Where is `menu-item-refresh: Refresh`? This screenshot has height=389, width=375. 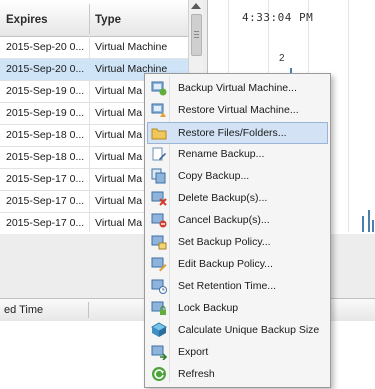
menu-item-refresh: Refresh is located at coordinates (237, 374).